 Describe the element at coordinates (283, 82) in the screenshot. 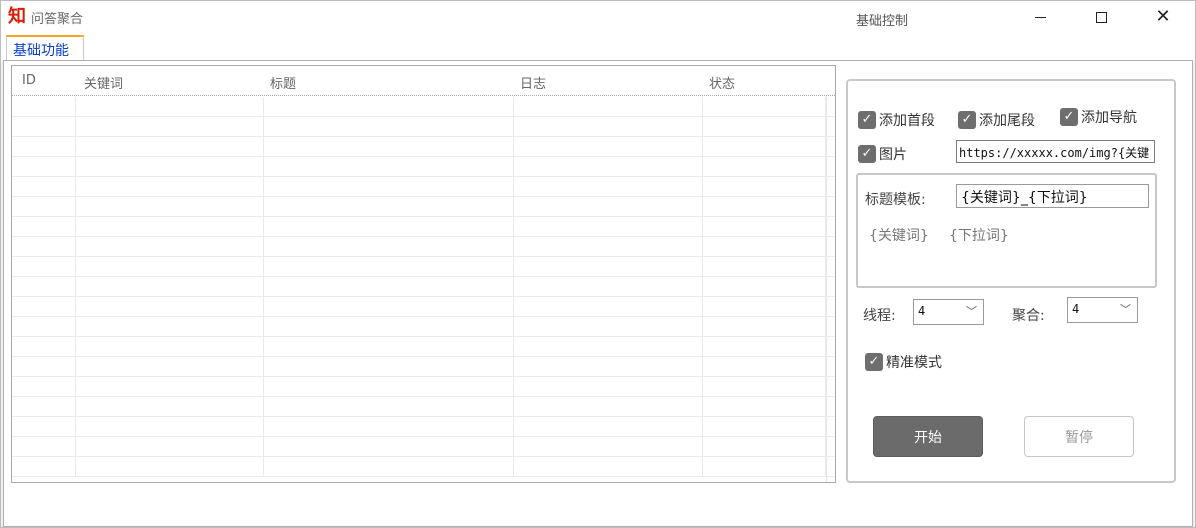

I see `column-header-title: 标题` at that location.